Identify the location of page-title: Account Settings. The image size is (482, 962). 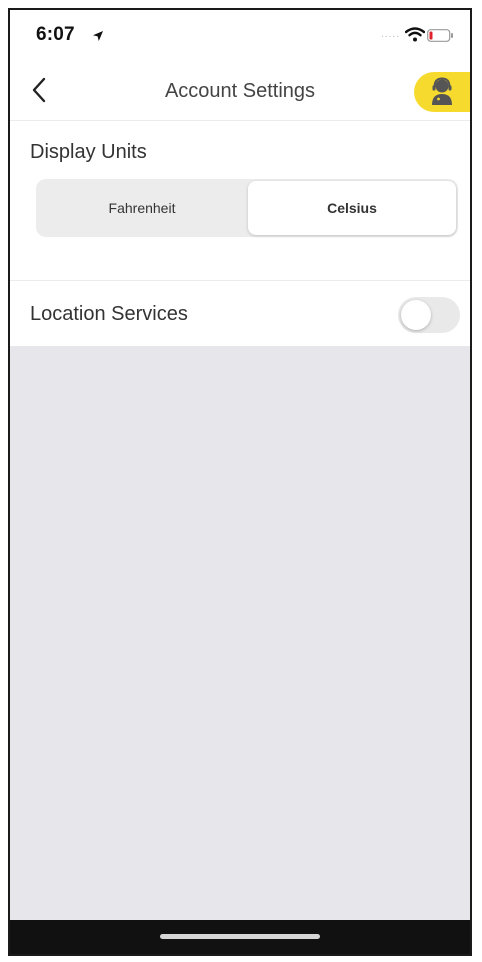
(240, 91).